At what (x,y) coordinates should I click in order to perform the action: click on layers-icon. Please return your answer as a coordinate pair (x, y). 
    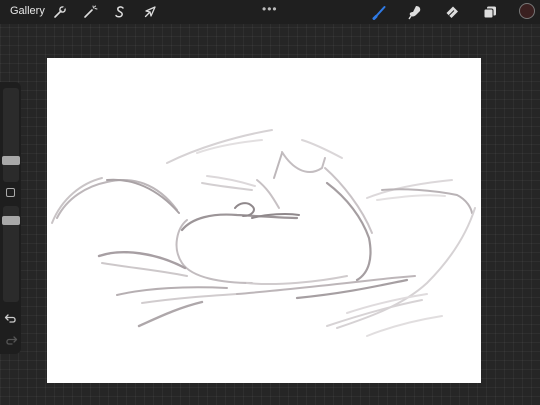
    Looking at the image, I should click on (490, 12).